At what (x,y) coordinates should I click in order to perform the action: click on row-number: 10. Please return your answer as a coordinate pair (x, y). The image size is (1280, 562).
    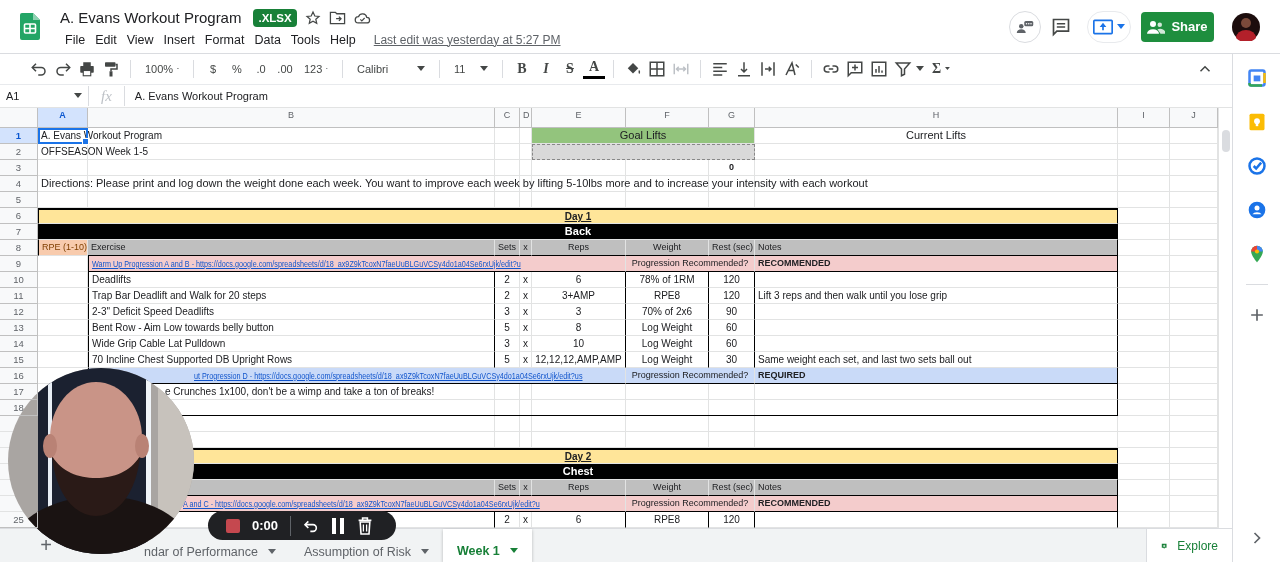
    Looking at the image, I should click on (19, 279).